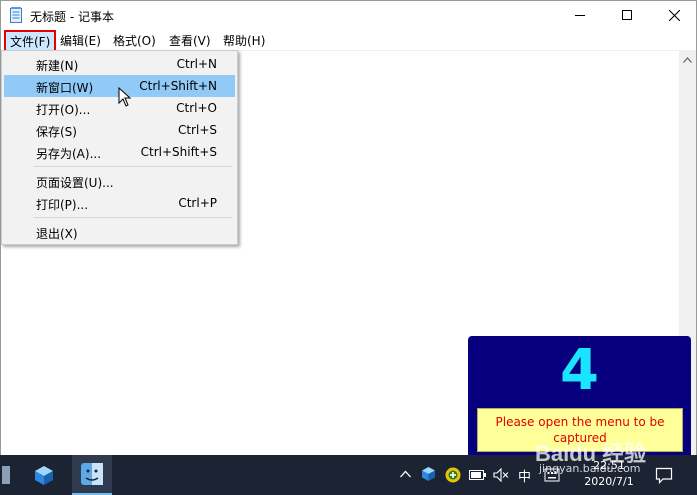 The image size is (697, 495). What do you see at coordinates (6, 475) in the screenshot?
I see `app-icon` at bounding box center [6, 475].